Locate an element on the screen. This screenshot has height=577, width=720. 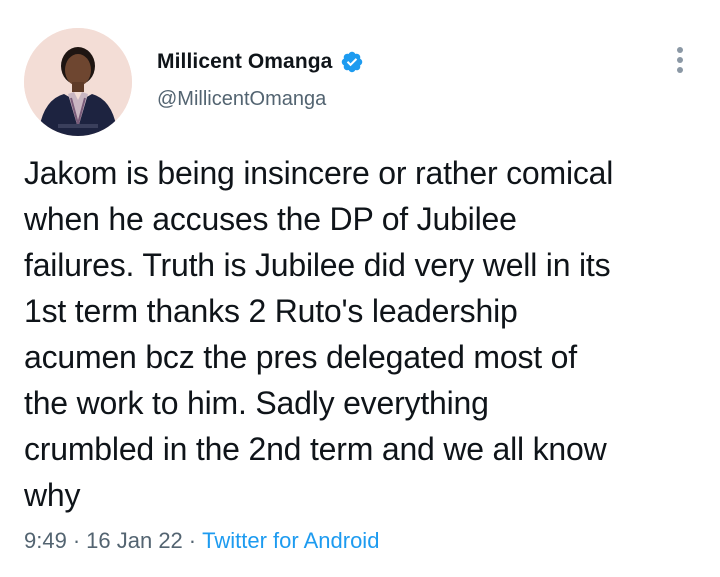
tweet-meta: 9:49 · 16 Jan 22 · Twitter for Android is located at coordinates (201, 541).